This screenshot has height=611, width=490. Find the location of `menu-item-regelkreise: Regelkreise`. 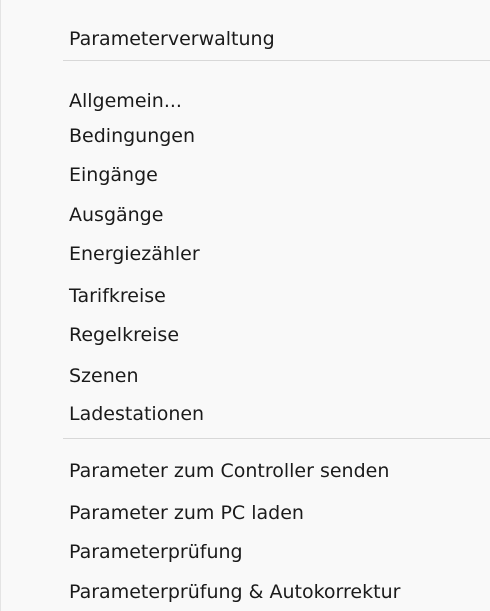

menu-item-regelkreise: Regelkreise is located at coordinates (124, 335).